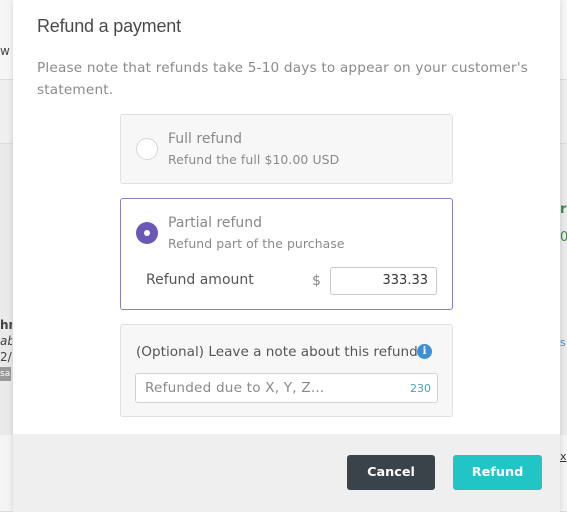 This screenshot has height=512, width=567. What do you see at coordinates (497, 472) in the screenshot?
I see `refund-button: Refund` at bounding box center [497, 472].